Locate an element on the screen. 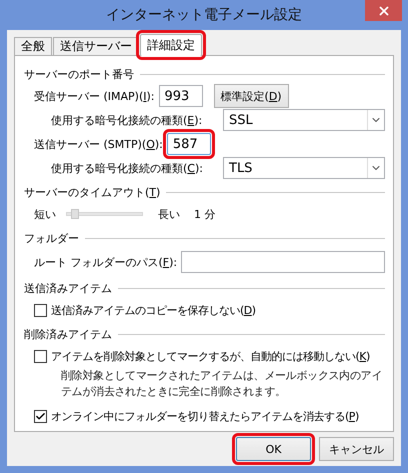 This screenshot has height=473, width=408. checkbox-option: オンライン中にフォルダーを切り替えたらアイテムを消去する(P) is located at coordinates (196, 416).